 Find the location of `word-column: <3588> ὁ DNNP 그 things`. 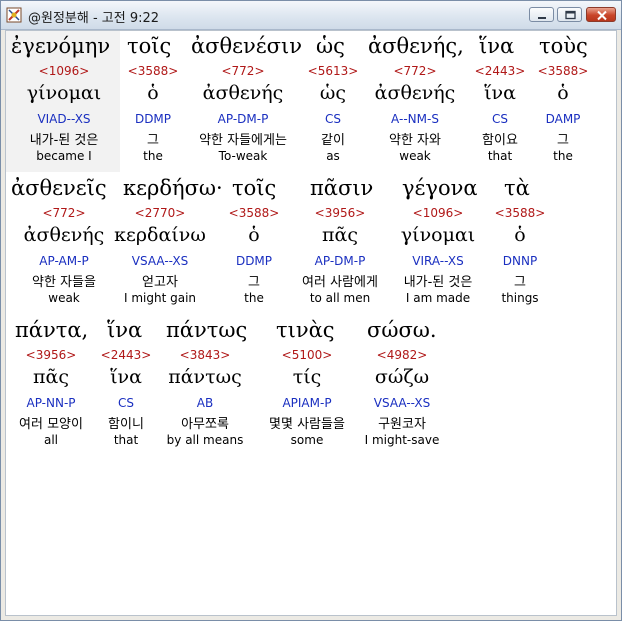

word-column: <3588> ὁ DNNP 그 things is located at coordinates (520, 243).